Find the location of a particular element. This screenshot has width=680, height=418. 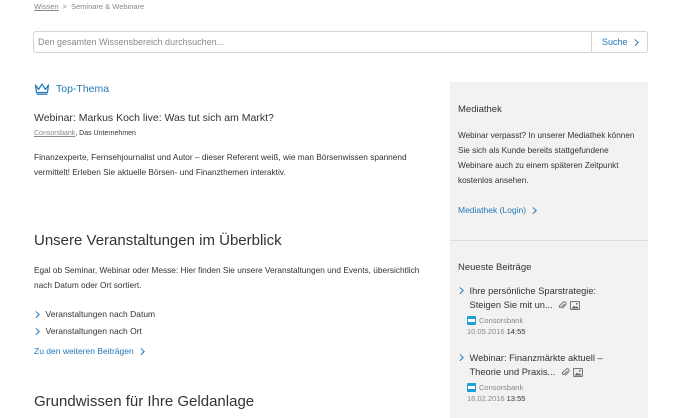

crown-icon is located at coordinates (42, 89).